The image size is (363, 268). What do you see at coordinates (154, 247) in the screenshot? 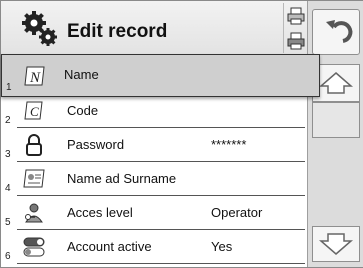
I see `list-item-account-active: 6 Account active Yes` at bounding box center [154, 247].